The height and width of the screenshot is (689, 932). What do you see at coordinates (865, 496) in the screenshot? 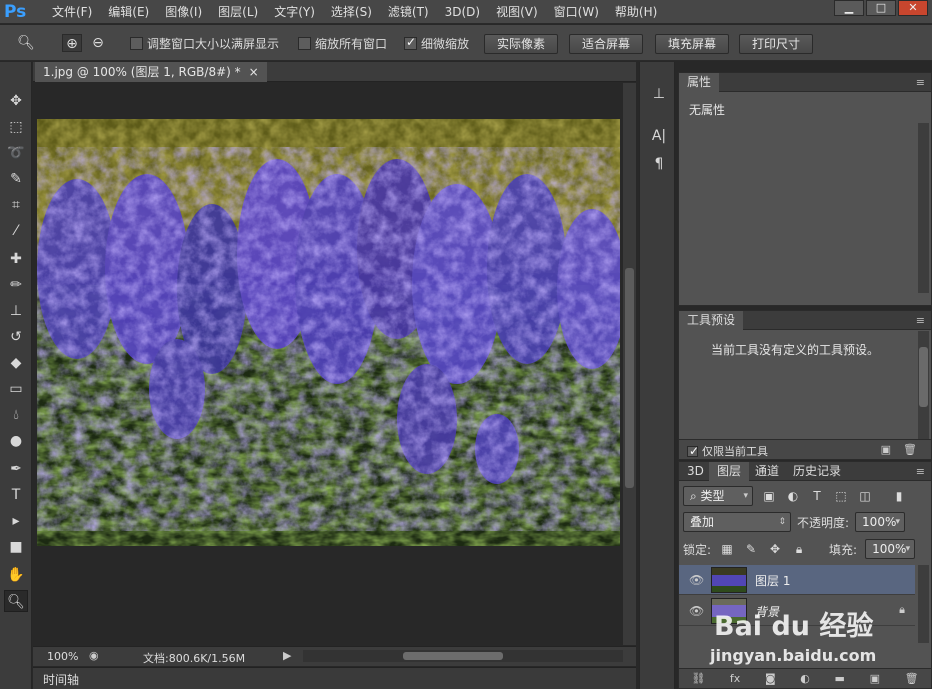
I see `filter-smart-object-icon: ◫` at bounding box center [865, 496].